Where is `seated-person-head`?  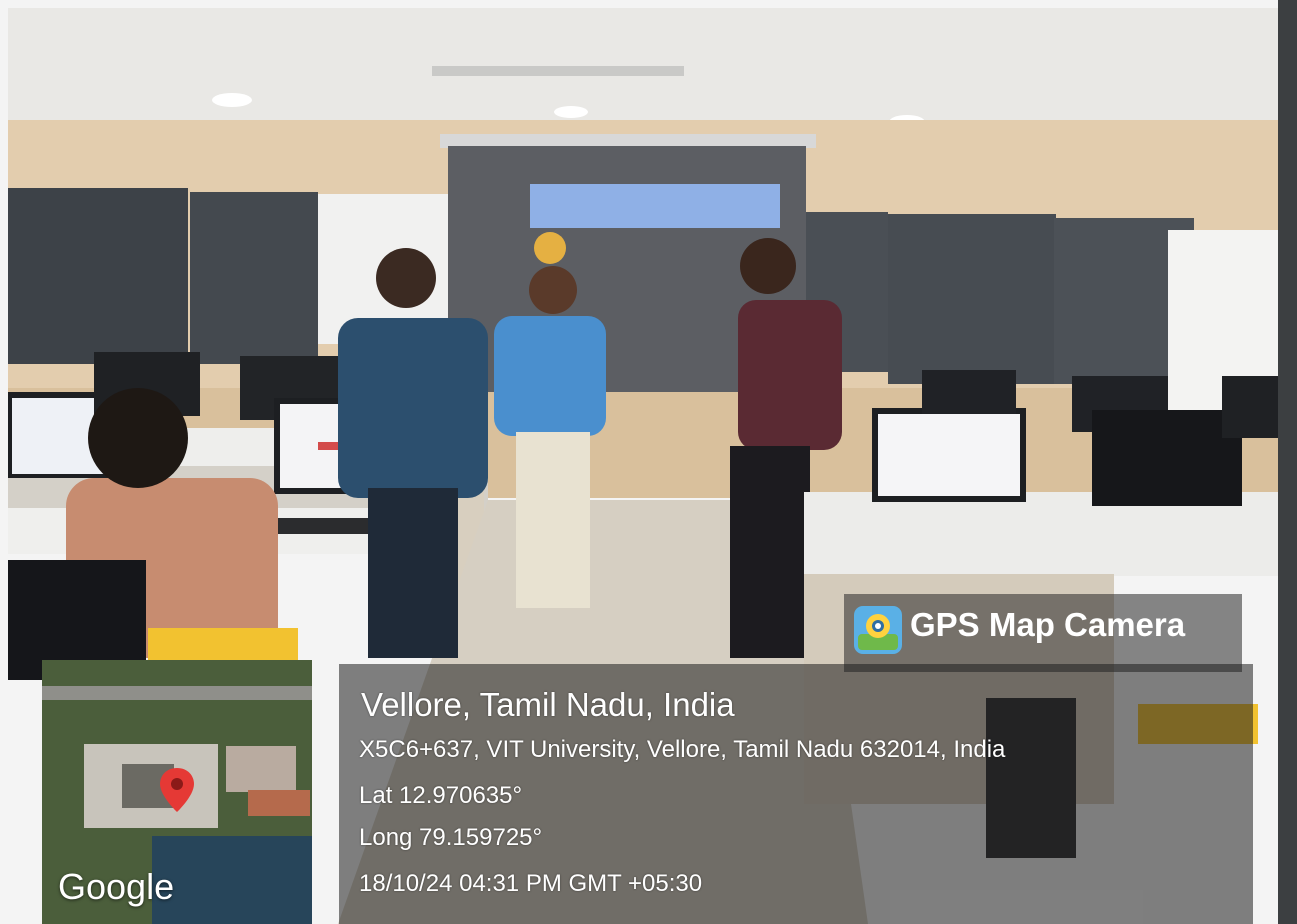
seated-person-head is located at coordinates (138, 438).